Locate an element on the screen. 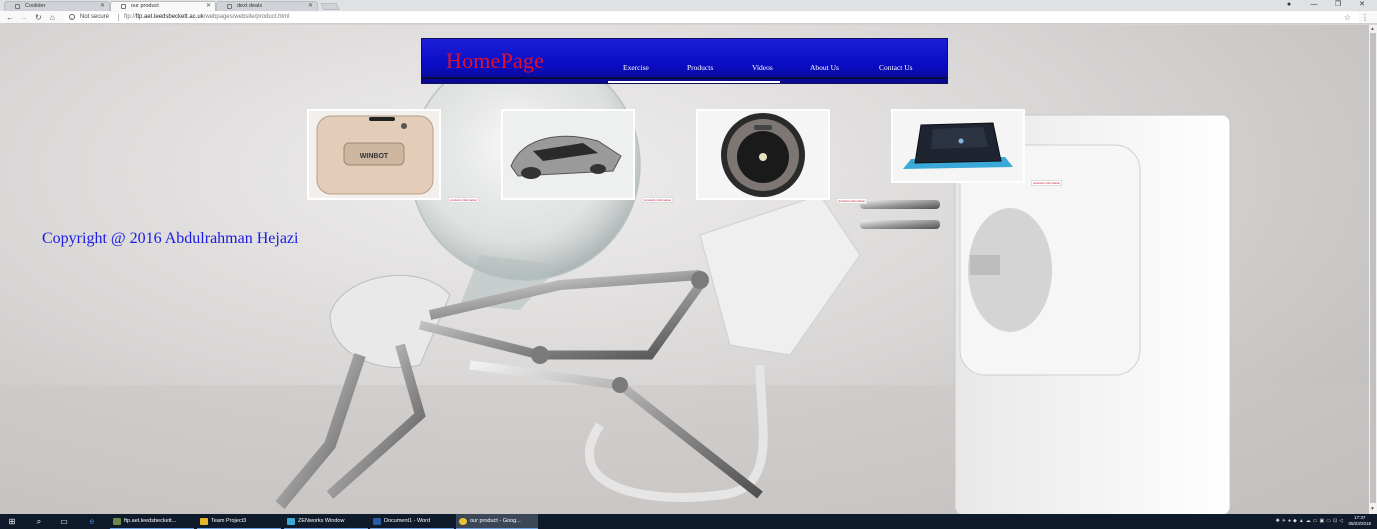 The image size is (1377, 529). product-image-lawn-mower is located at coordinates (568, 154).